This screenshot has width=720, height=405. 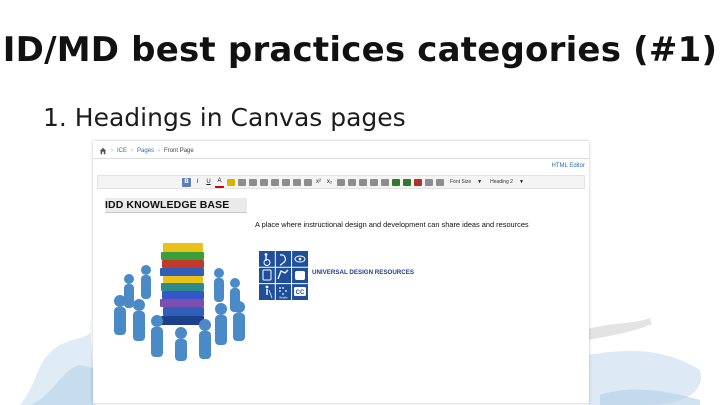 I want to click on align-justify-icon, so click(x=285, y=182).